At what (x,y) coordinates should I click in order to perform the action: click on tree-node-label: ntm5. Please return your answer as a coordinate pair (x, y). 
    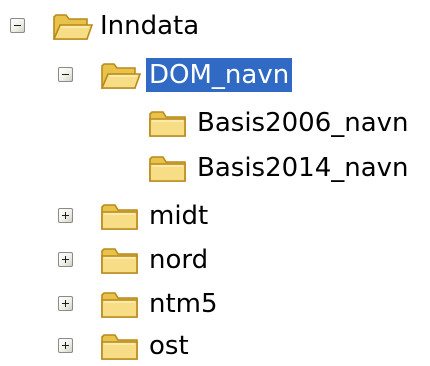
    Looking at the image, I should click on (183, 304).